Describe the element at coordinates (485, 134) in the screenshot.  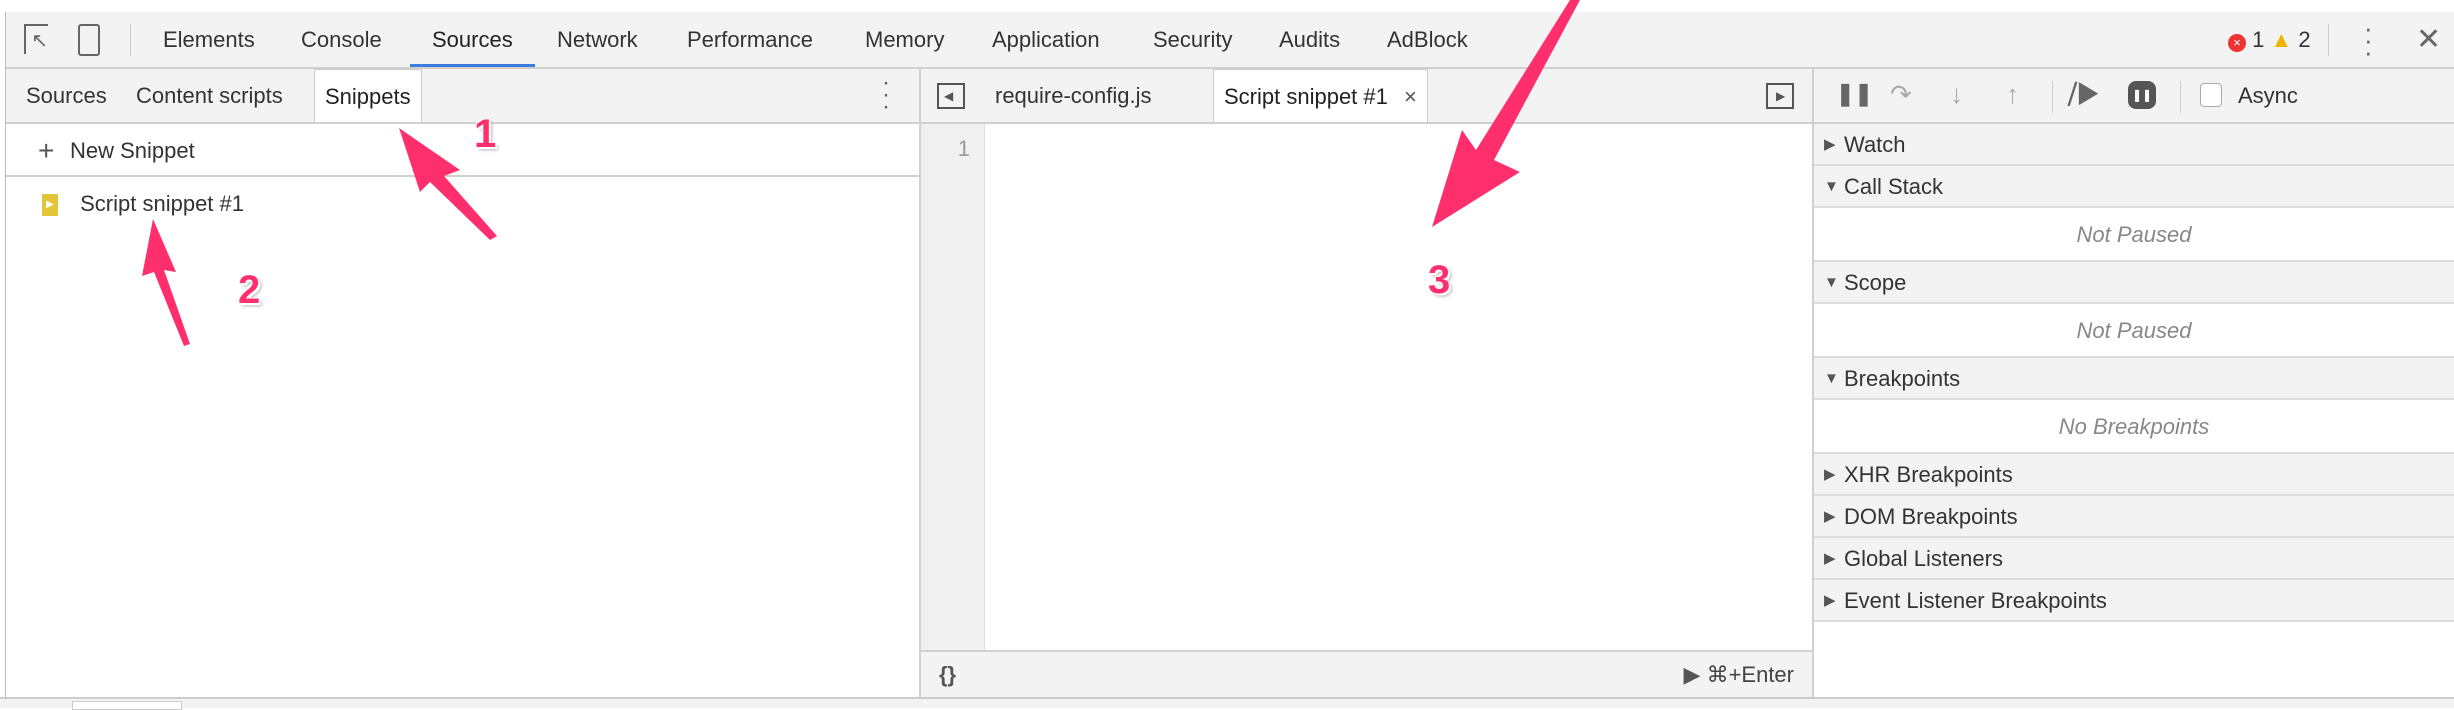
I see `annotation-number-1: 1` at that location.